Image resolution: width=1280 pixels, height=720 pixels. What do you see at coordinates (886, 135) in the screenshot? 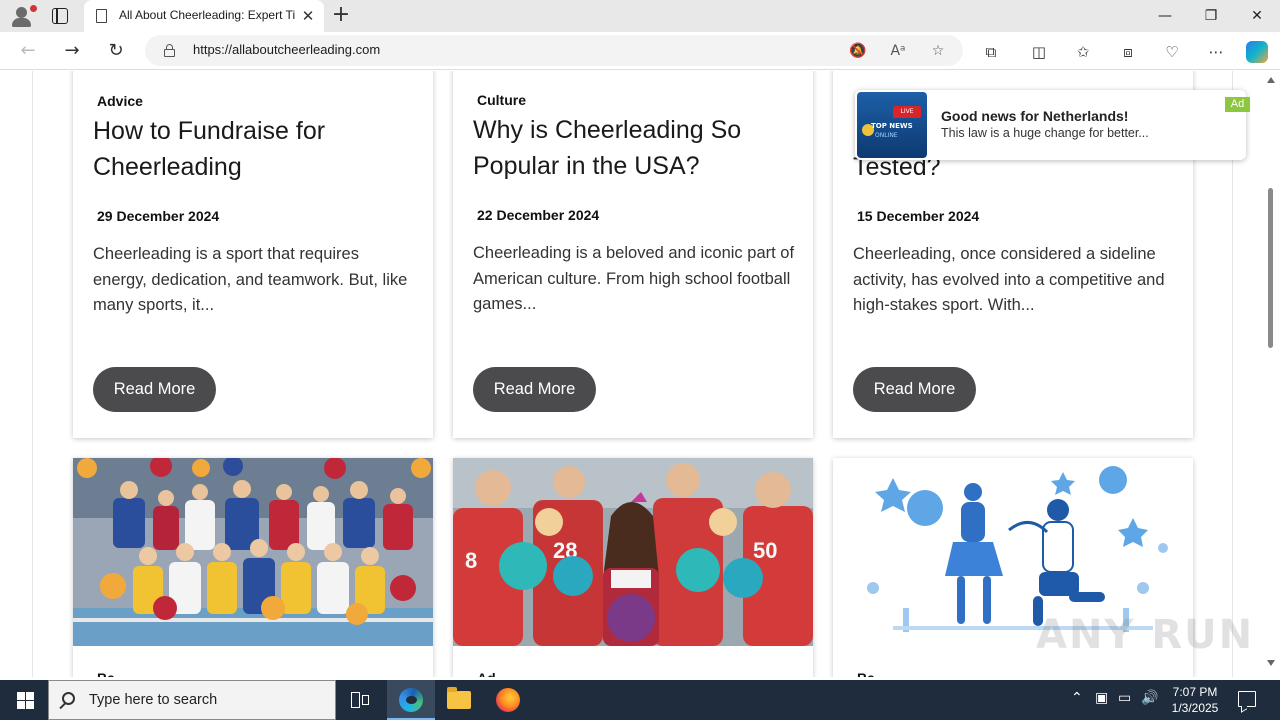
I see `ad-thumb-subtitle: ONLINE` at bounding box center [886, 135].